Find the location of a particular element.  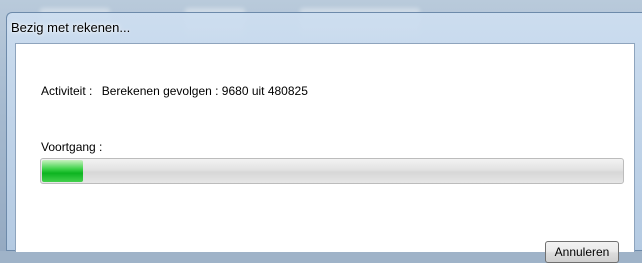

progress-bar-fill is located at coordinates (62, 171).